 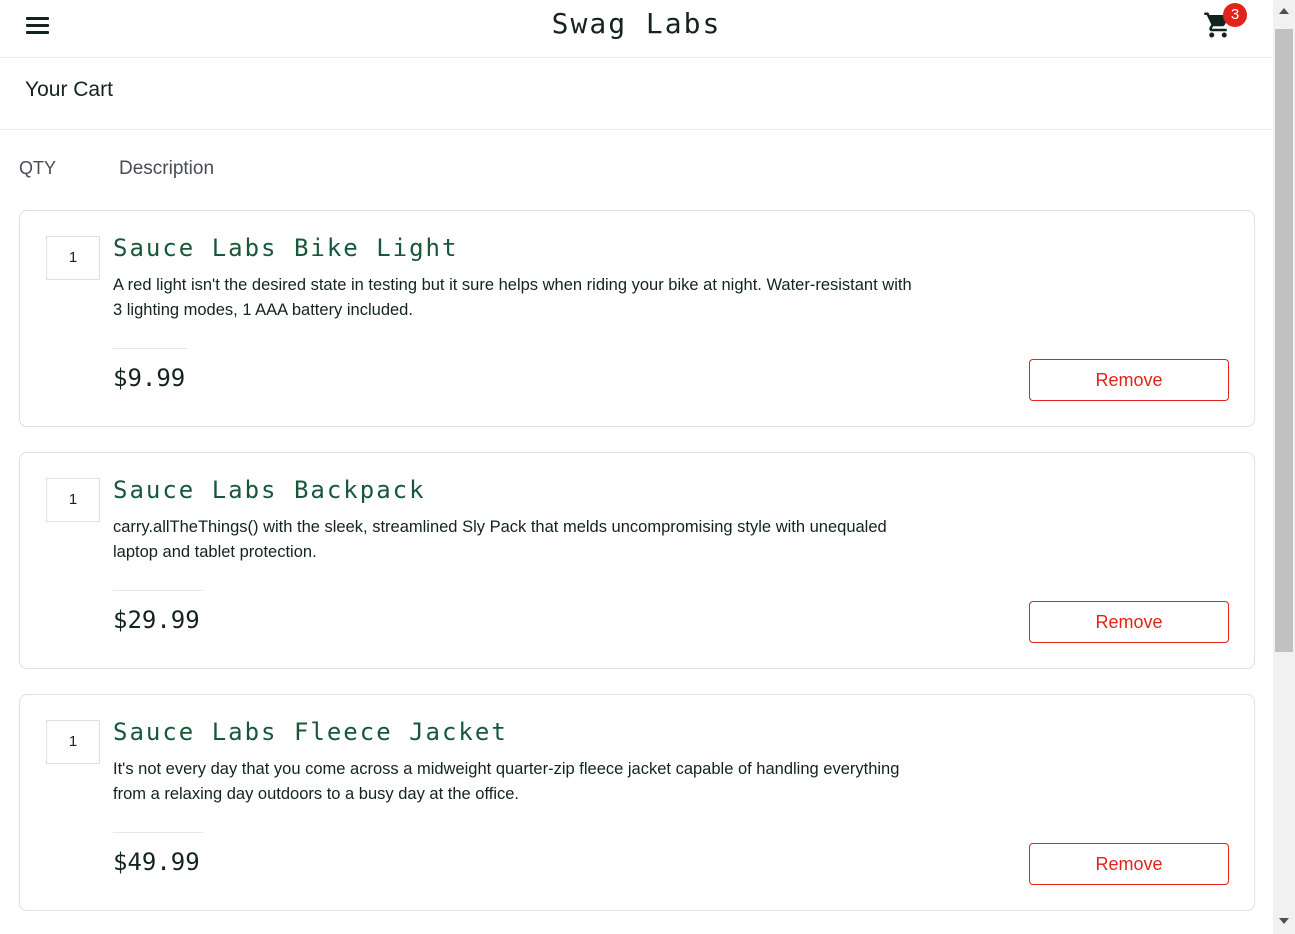 I want to click on scroll-down-arrow-icon, so click(x=1284, y=921).